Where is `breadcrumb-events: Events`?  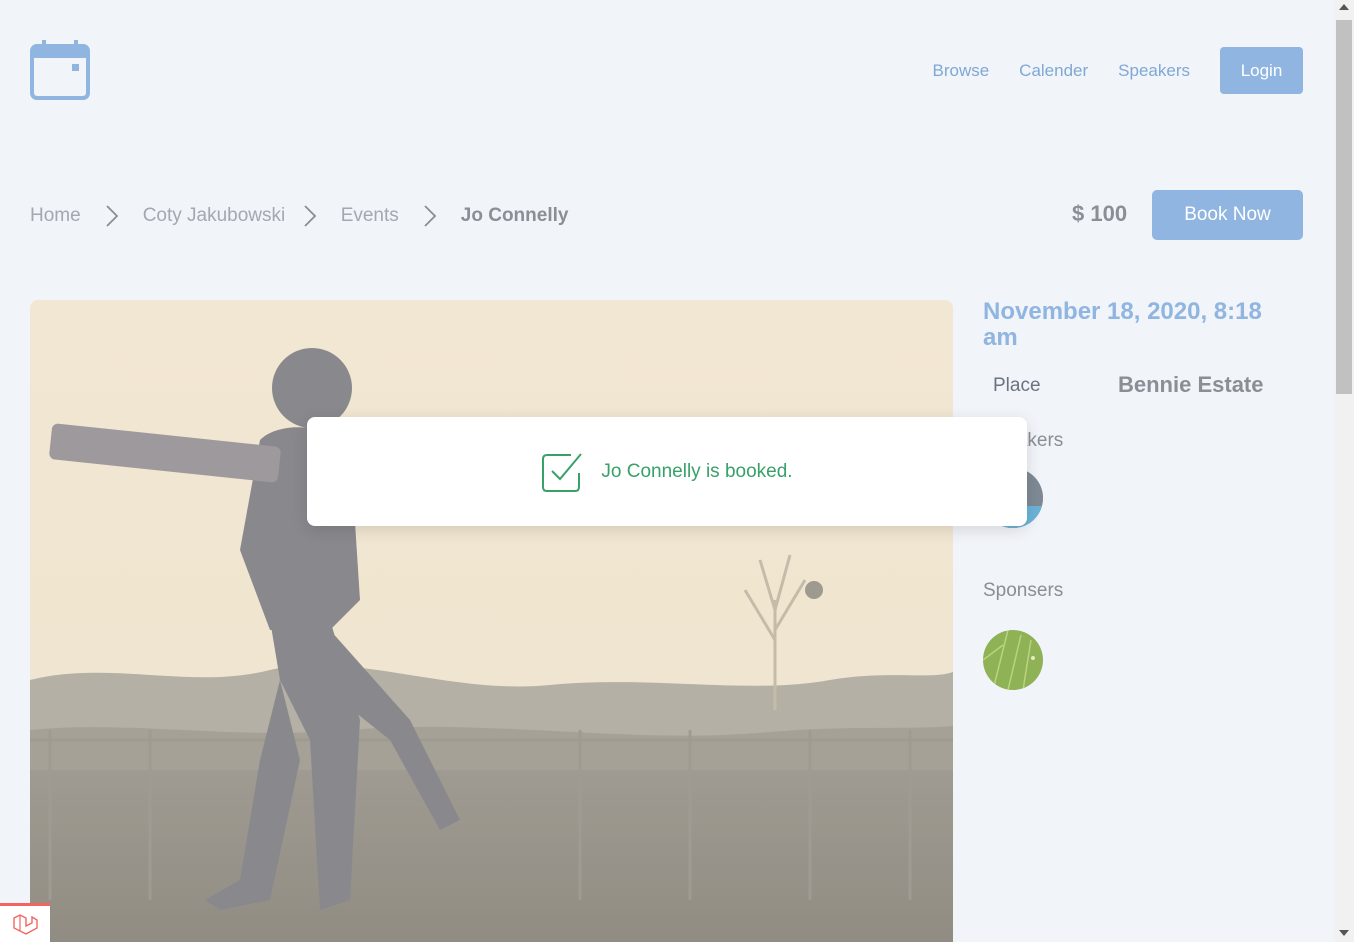 breadcrumb-events: Events is located at coordinates (370, 216).